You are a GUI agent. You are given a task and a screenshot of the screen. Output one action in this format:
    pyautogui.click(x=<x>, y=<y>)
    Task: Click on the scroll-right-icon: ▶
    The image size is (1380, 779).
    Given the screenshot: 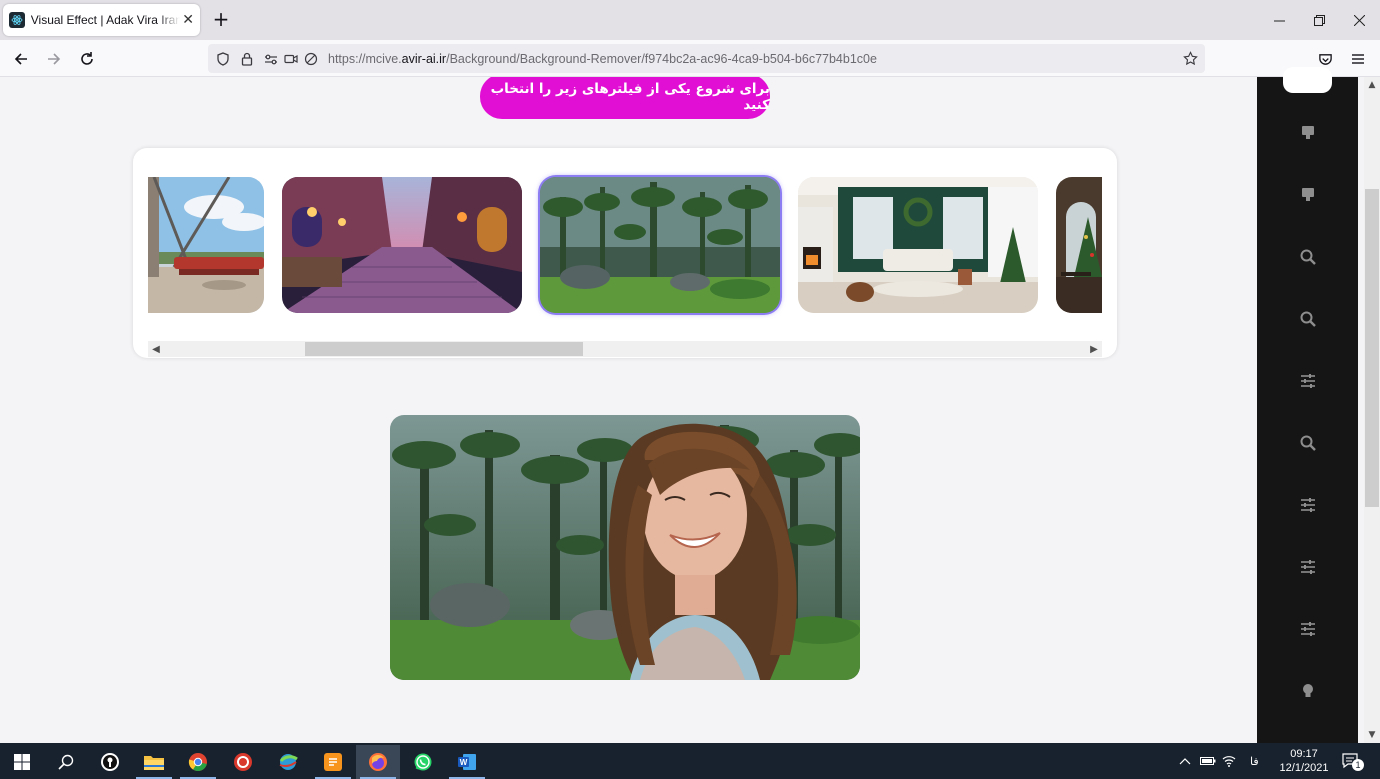 What is the action you would take?
    pyautogui.click(x=1094, y=349)
    